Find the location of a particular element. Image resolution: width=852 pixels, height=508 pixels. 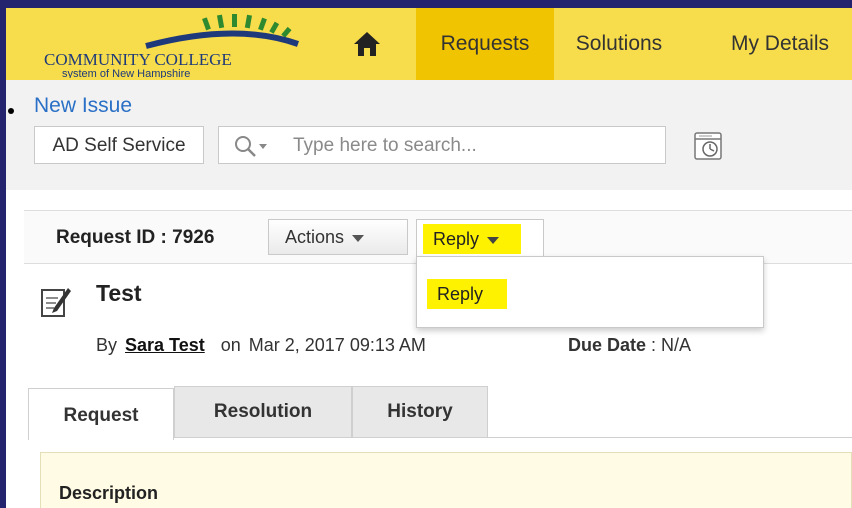

actions-label: Actions is located at coordinates (315, 237).